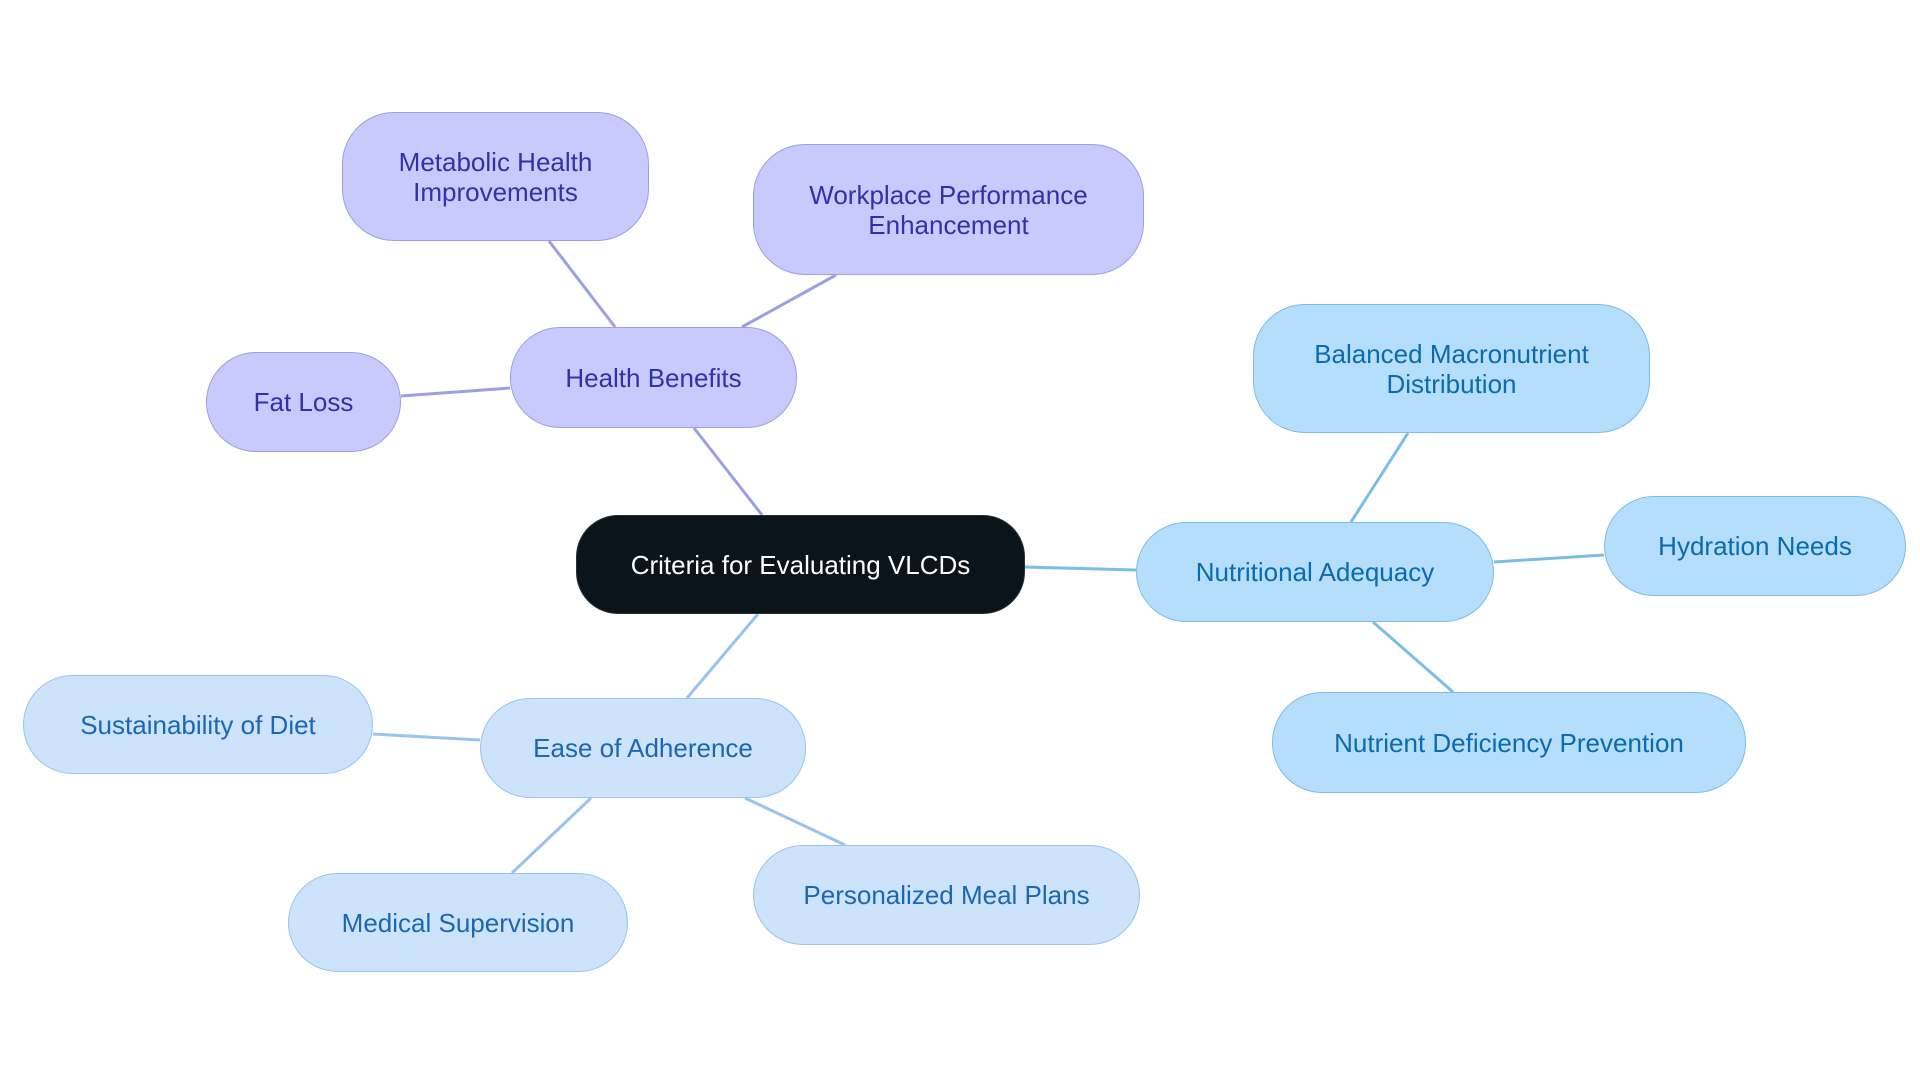 This screenshot has width=1920, height=1083. I want to click on branch-label: Nutritional Adequacy, so click(1315, 572).